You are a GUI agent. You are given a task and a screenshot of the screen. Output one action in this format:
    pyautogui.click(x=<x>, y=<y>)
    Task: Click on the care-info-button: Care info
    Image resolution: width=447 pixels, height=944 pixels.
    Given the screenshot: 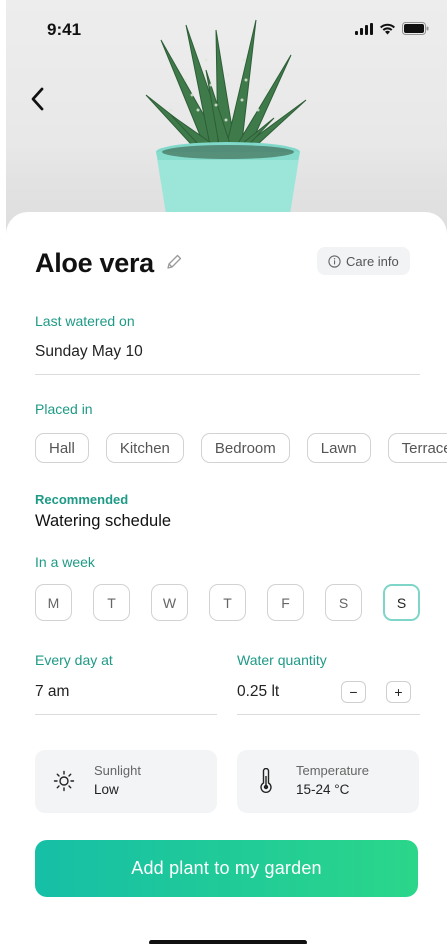 What is the action you would take?
    pyautogui.click(x=363, y=261)
    